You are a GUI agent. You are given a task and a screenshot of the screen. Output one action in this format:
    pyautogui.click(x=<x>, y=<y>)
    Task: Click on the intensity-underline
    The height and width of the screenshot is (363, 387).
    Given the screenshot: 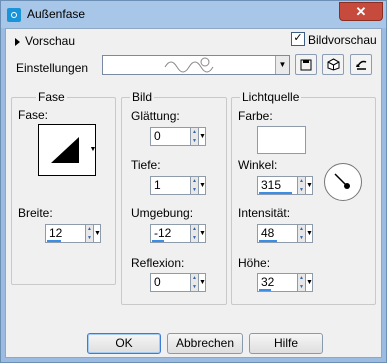 What is the action you would take?
    pyautogui.click(x=268, y=241)
    